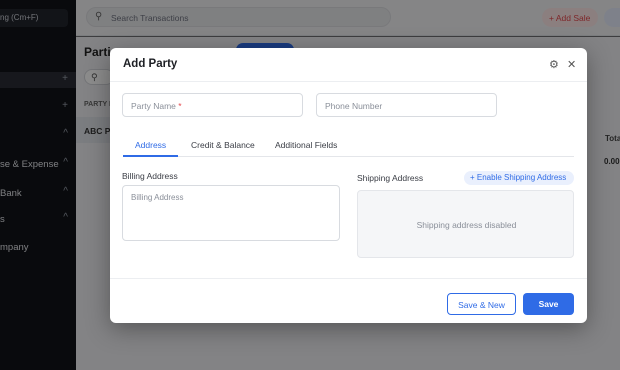  Describe the element at coordinates (150, 176) in the screenshot. I see `billing-address-label: Billing Address` at that location.